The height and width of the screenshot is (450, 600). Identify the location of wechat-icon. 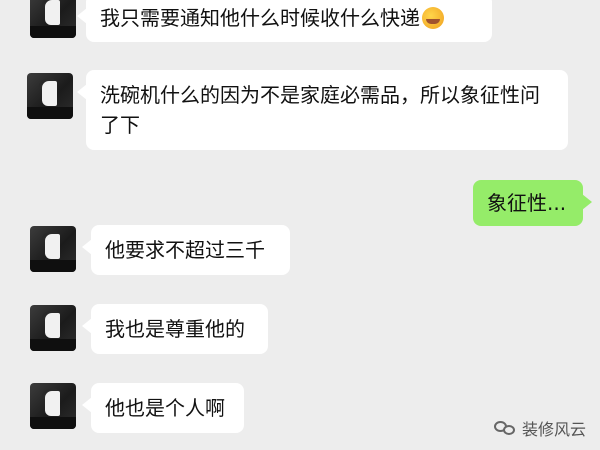
(504, 428).